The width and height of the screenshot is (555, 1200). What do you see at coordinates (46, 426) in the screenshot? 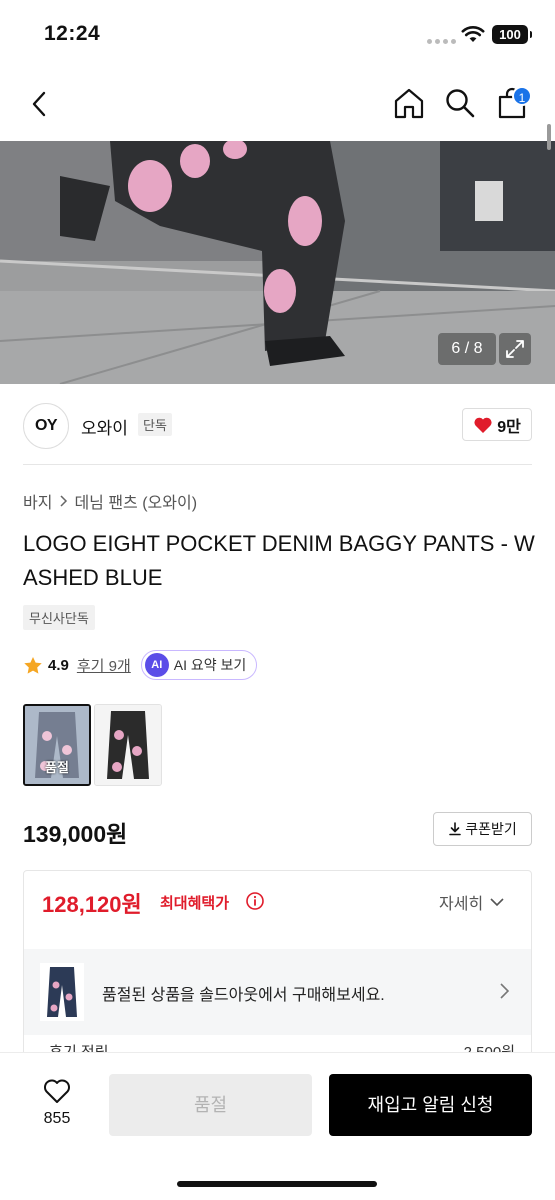
I see `brand-logo: OY` at bounding box center [46, 426].